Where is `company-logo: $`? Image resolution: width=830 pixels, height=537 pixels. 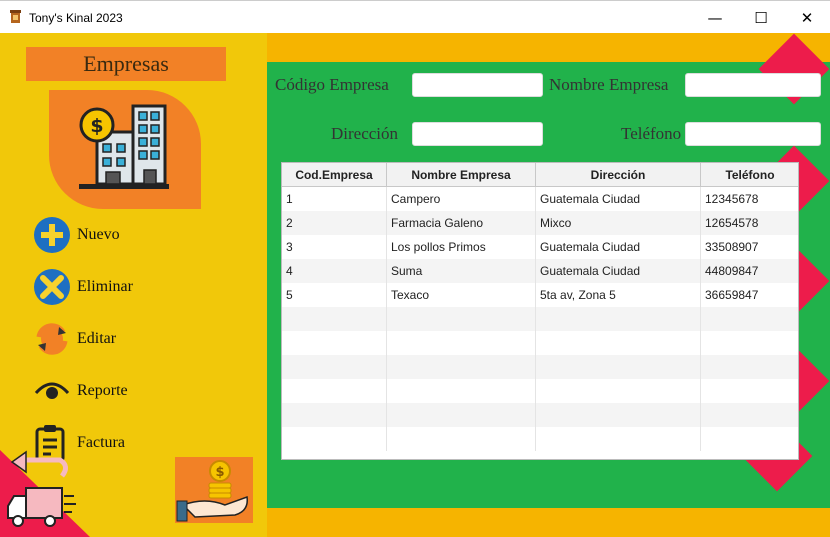 company-logo: $ is located at coordinates (125, 149).